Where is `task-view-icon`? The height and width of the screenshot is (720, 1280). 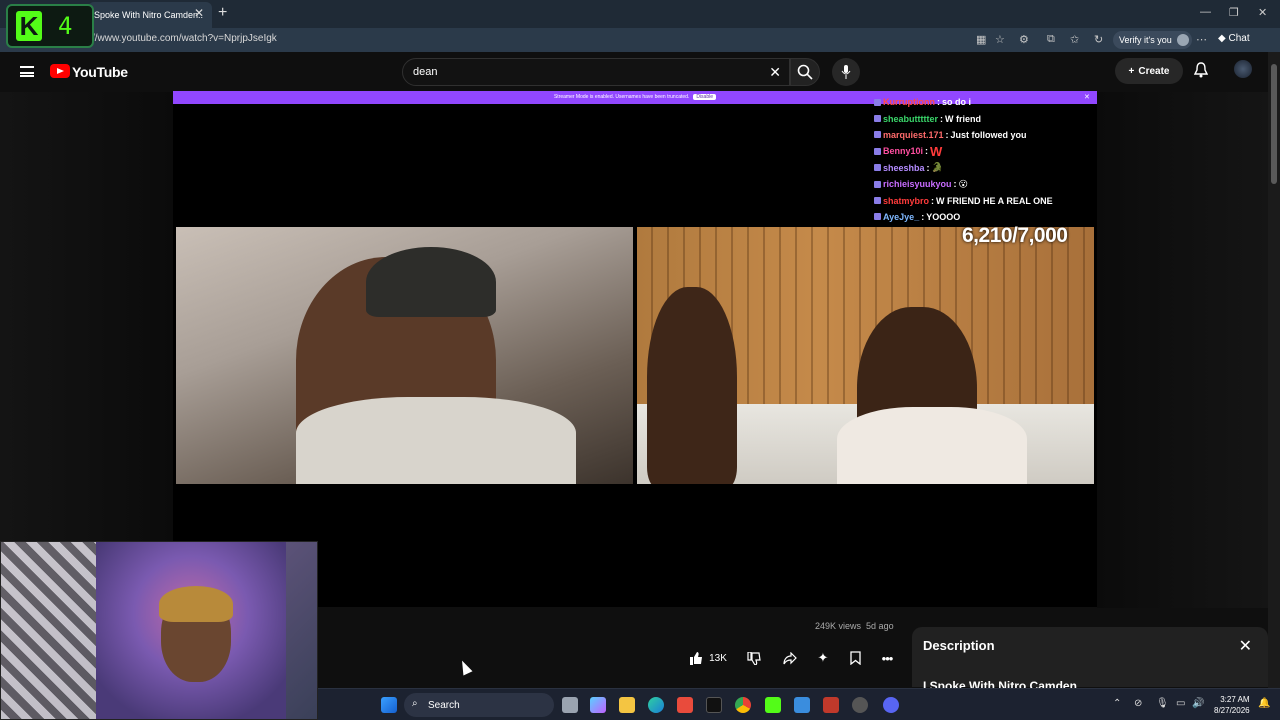
task-view-icon is located at coordinates (570, 705).